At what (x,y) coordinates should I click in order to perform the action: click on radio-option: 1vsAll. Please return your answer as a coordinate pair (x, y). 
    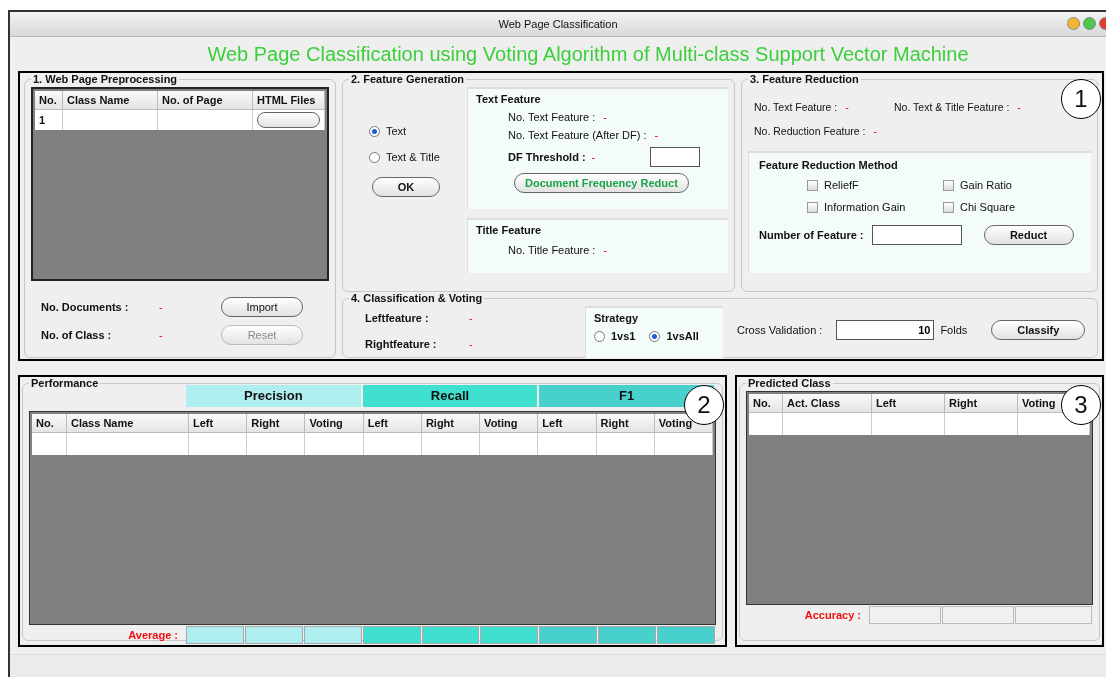
    Looking at the image, I should click on (674, 336).